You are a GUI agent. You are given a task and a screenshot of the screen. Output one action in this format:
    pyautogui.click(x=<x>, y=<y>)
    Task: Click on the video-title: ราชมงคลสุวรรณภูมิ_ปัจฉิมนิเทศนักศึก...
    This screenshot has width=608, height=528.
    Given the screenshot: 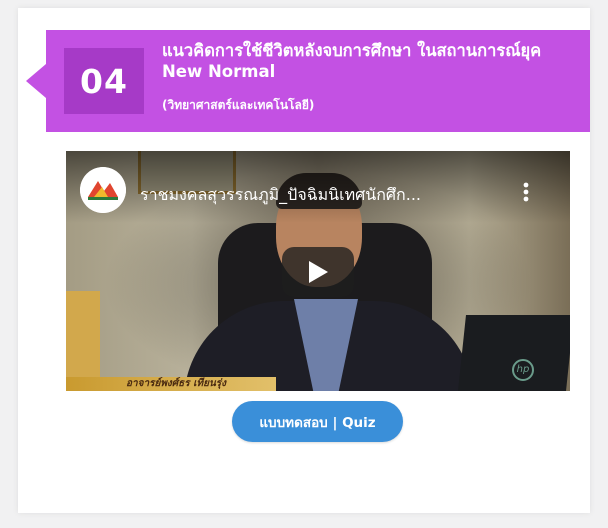 What is the action you would take?
    pyautogui.click(x=280, y=195)
    